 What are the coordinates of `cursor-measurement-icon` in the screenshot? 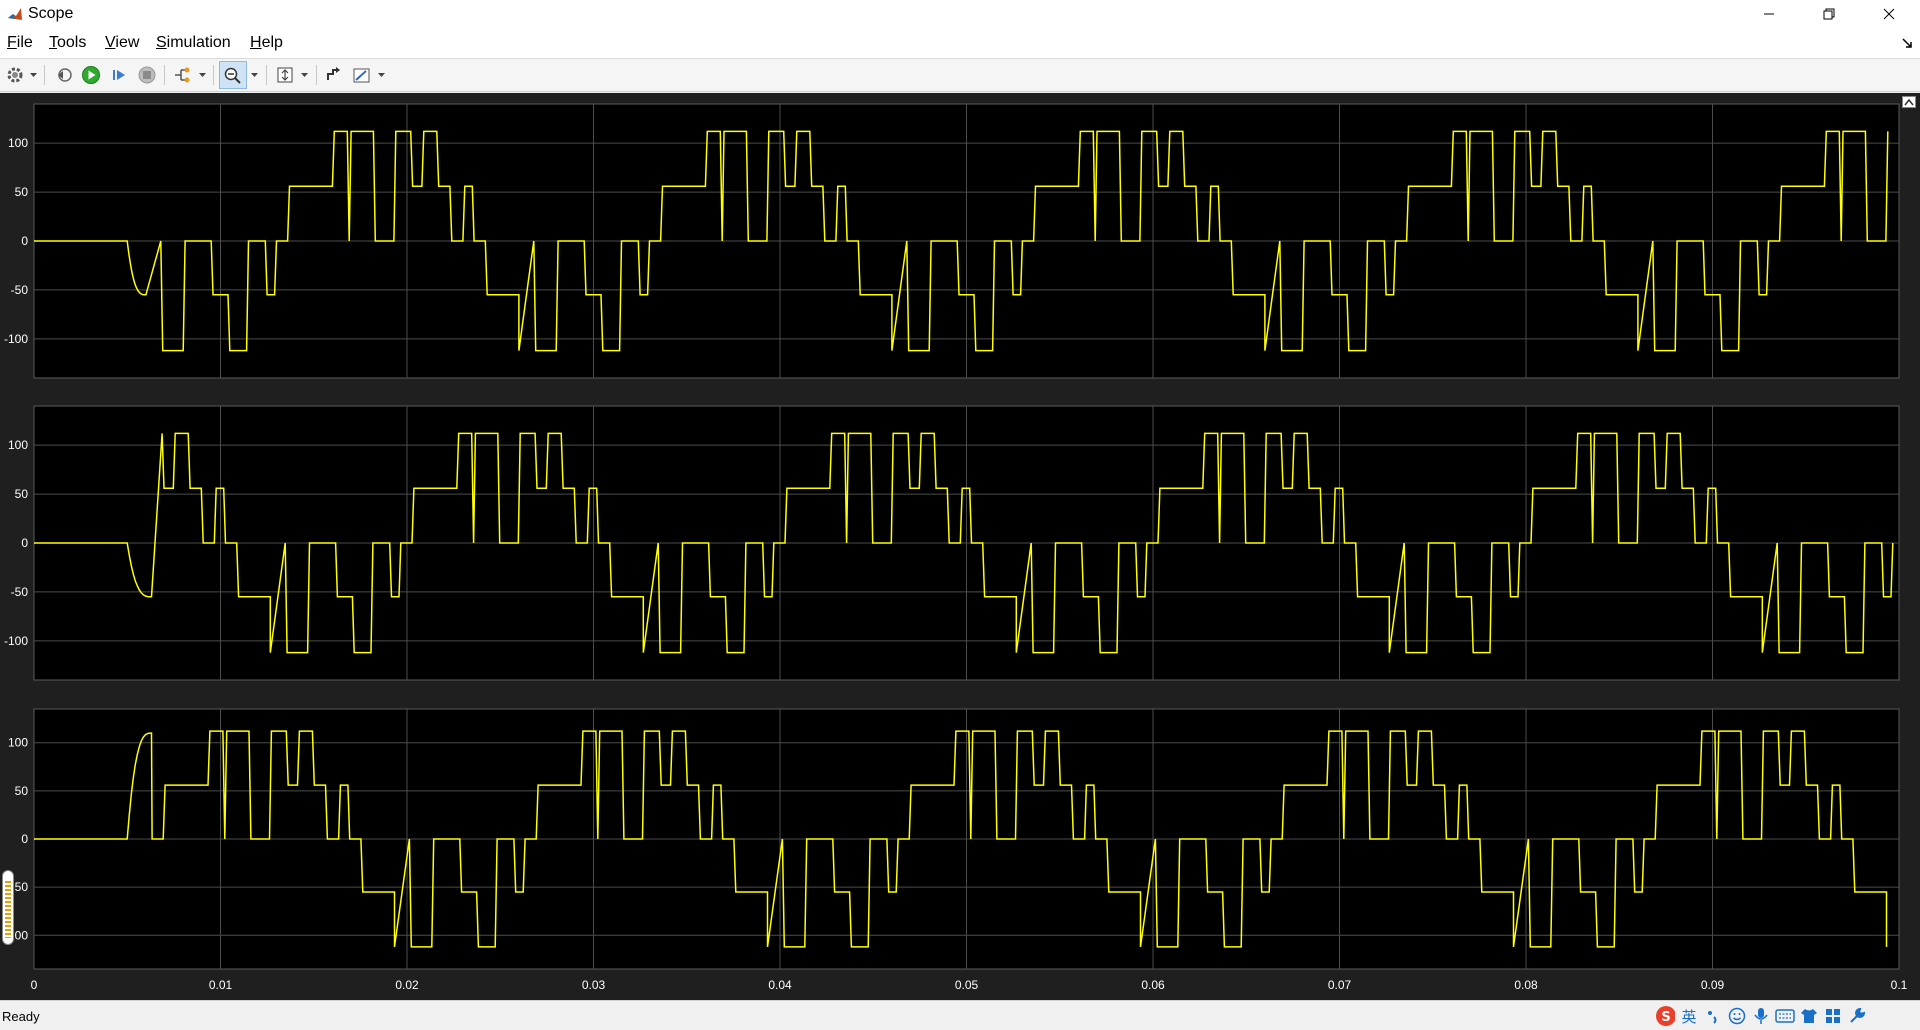 It's located at (361, 75).